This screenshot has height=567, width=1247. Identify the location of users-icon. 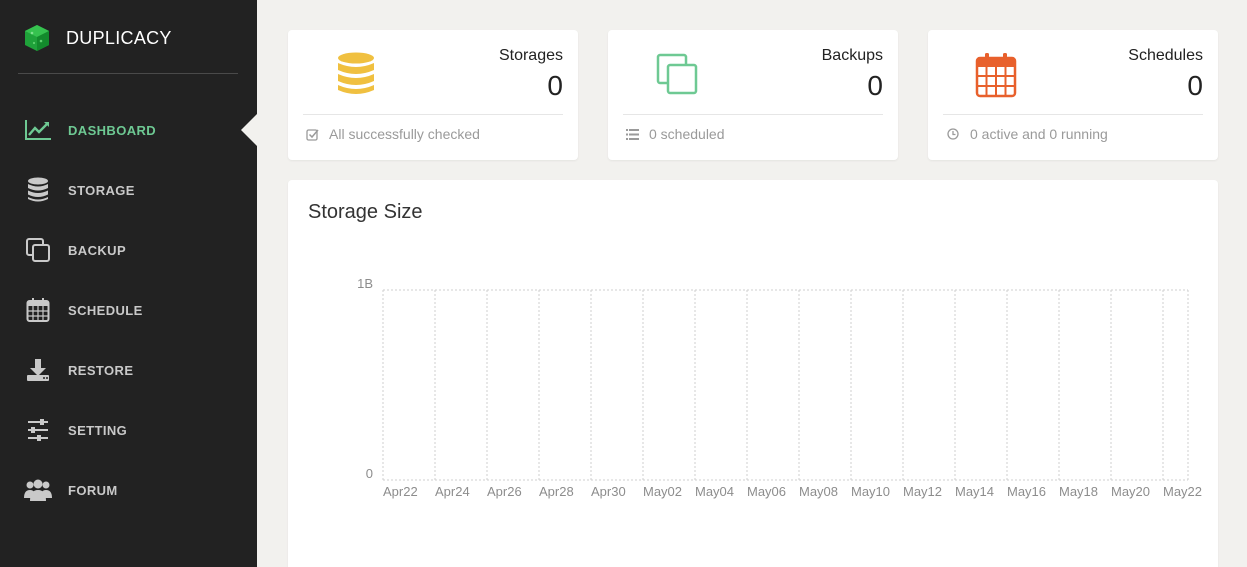
(38, 490).